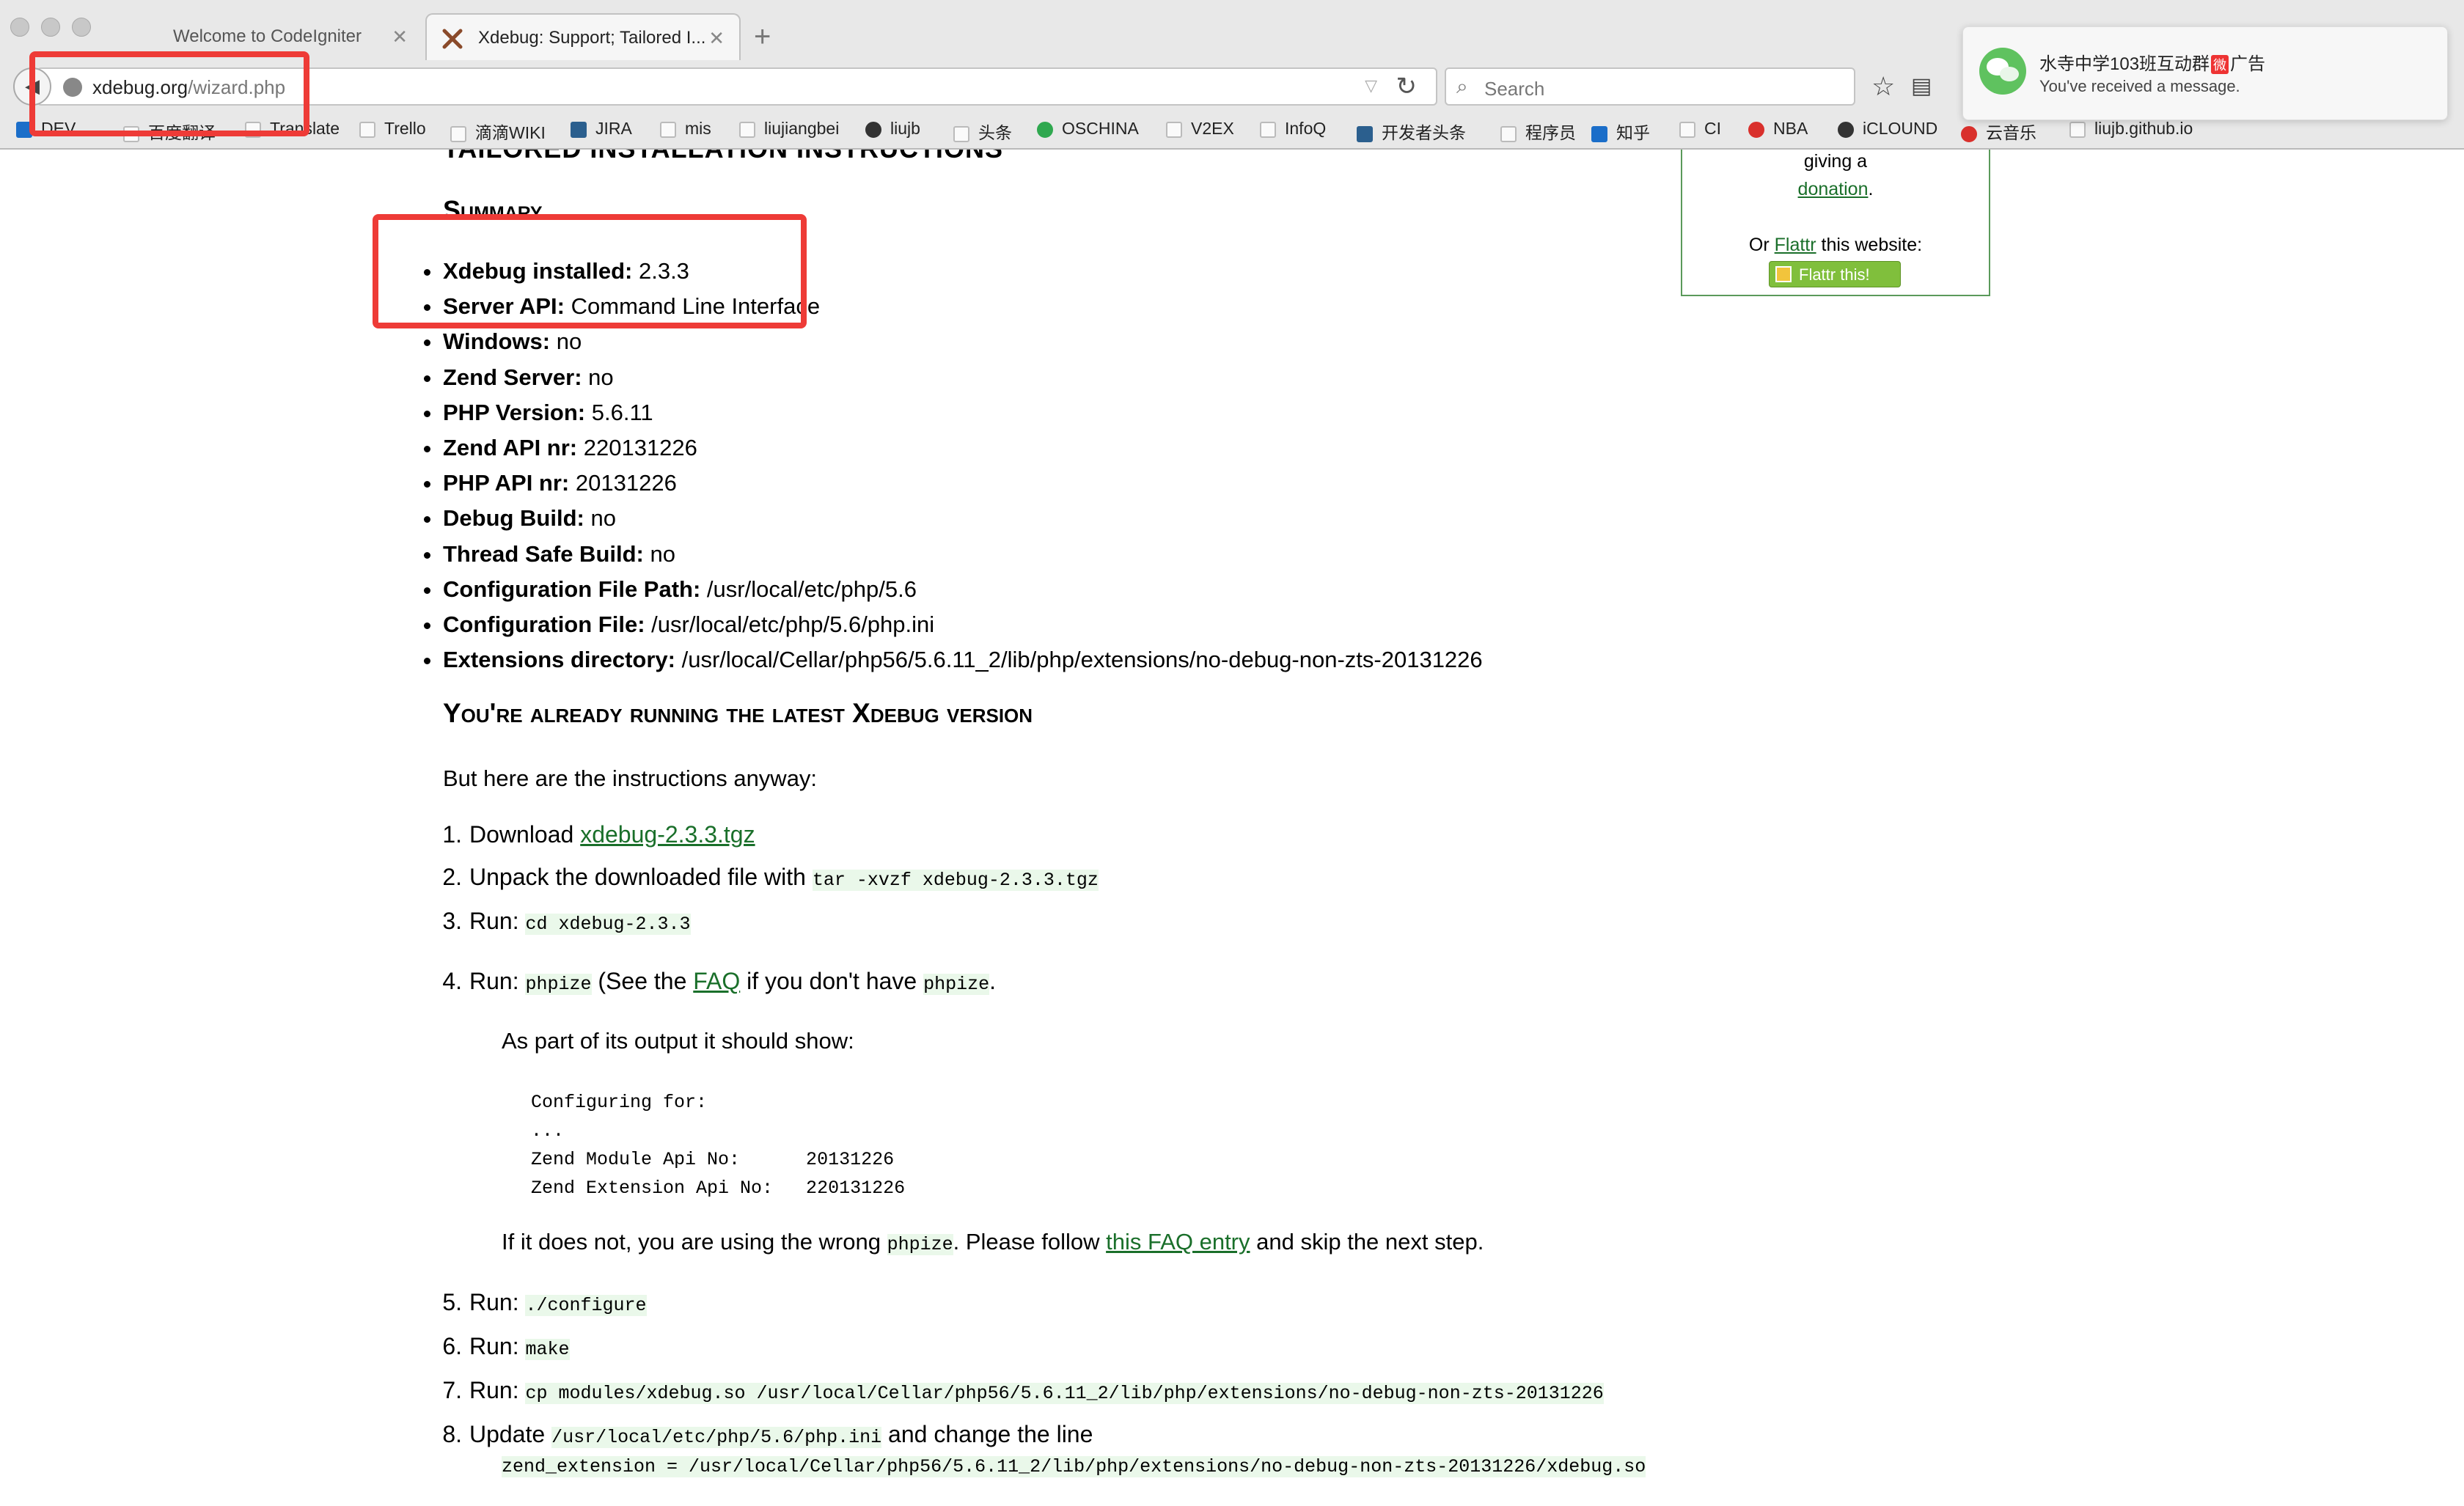 The height and width of the screenshot is (1506, 2464). I want to click on summary-item: Thread Safe Build: no, so click(953, 554).